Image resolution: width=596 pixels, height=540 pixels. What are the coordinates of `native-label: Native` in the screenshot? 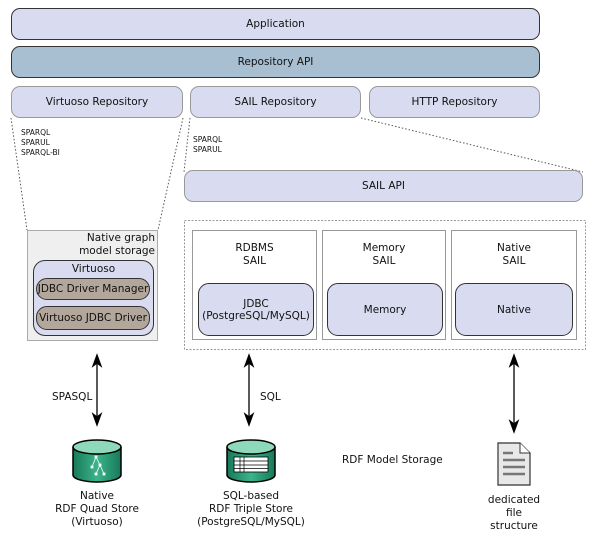 It's located at (514, 309).